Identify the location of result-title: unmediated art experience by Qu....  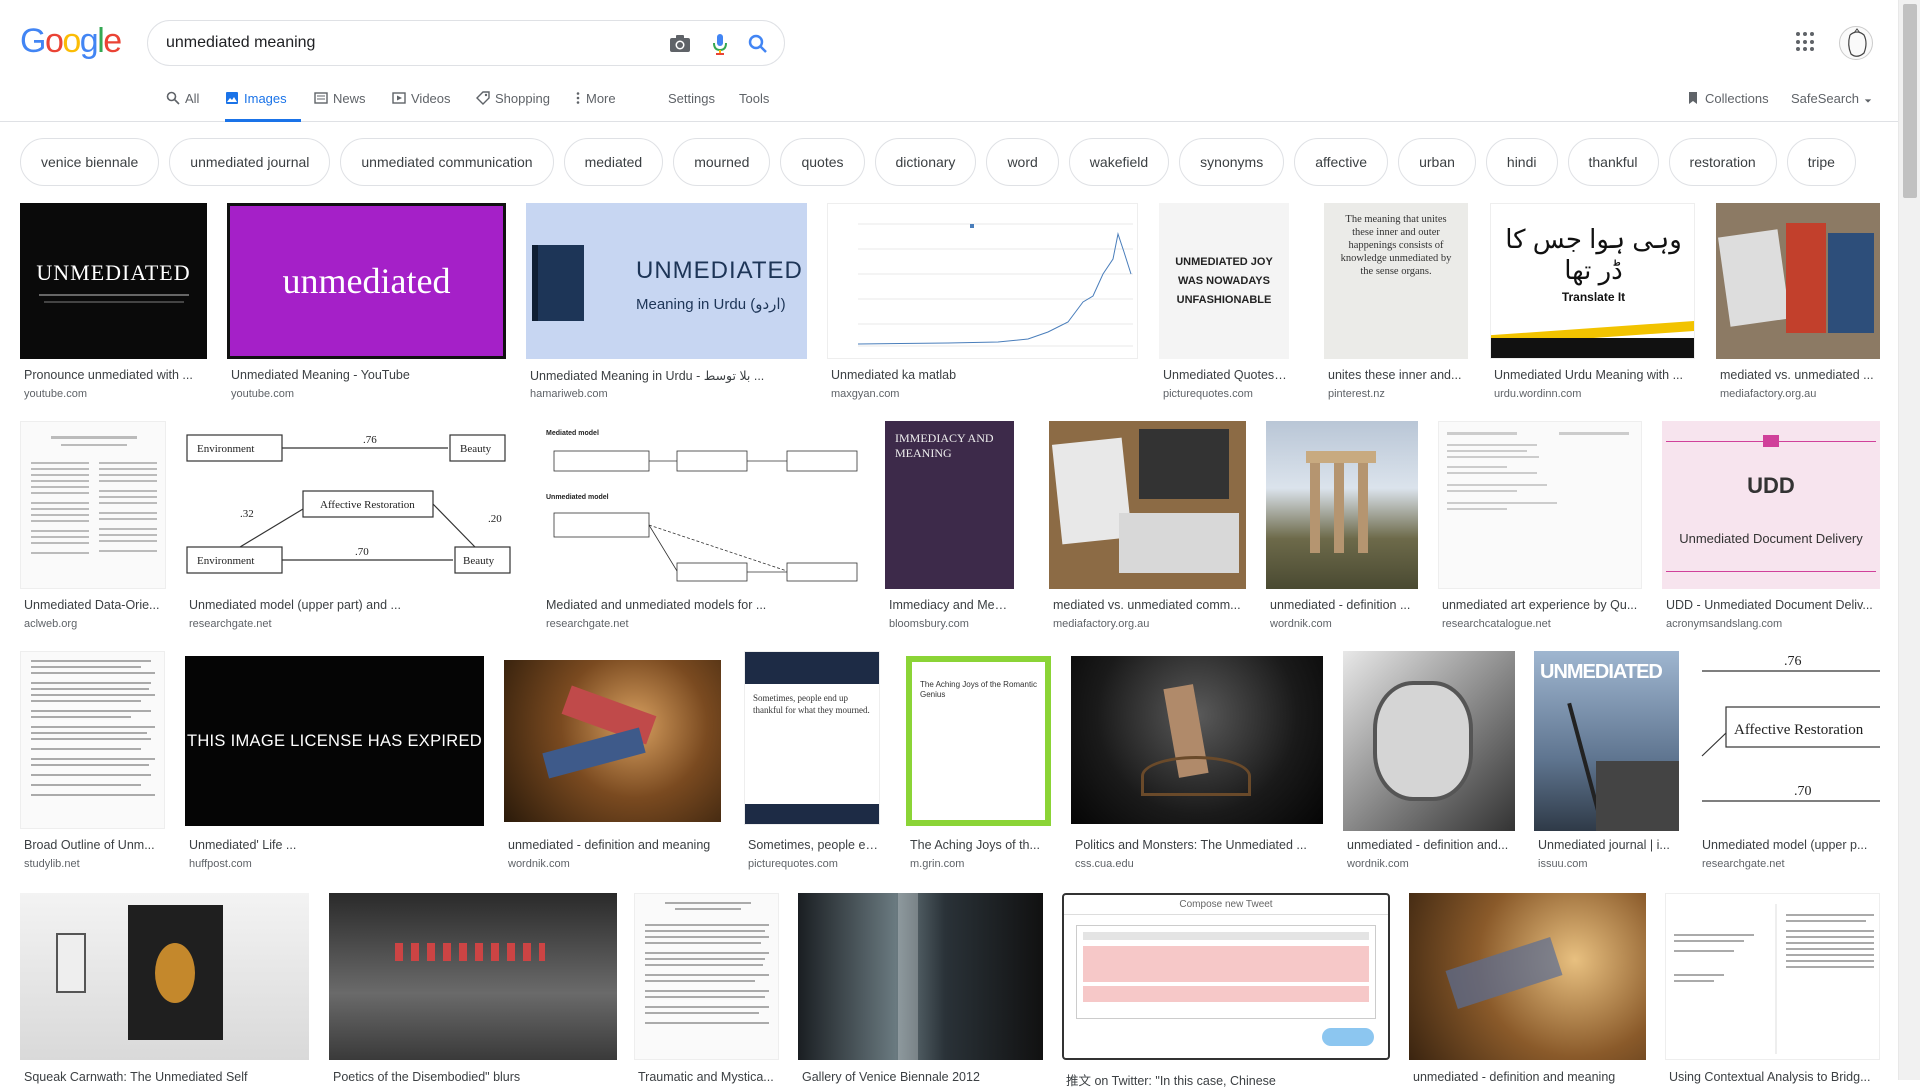
(1542, 605).